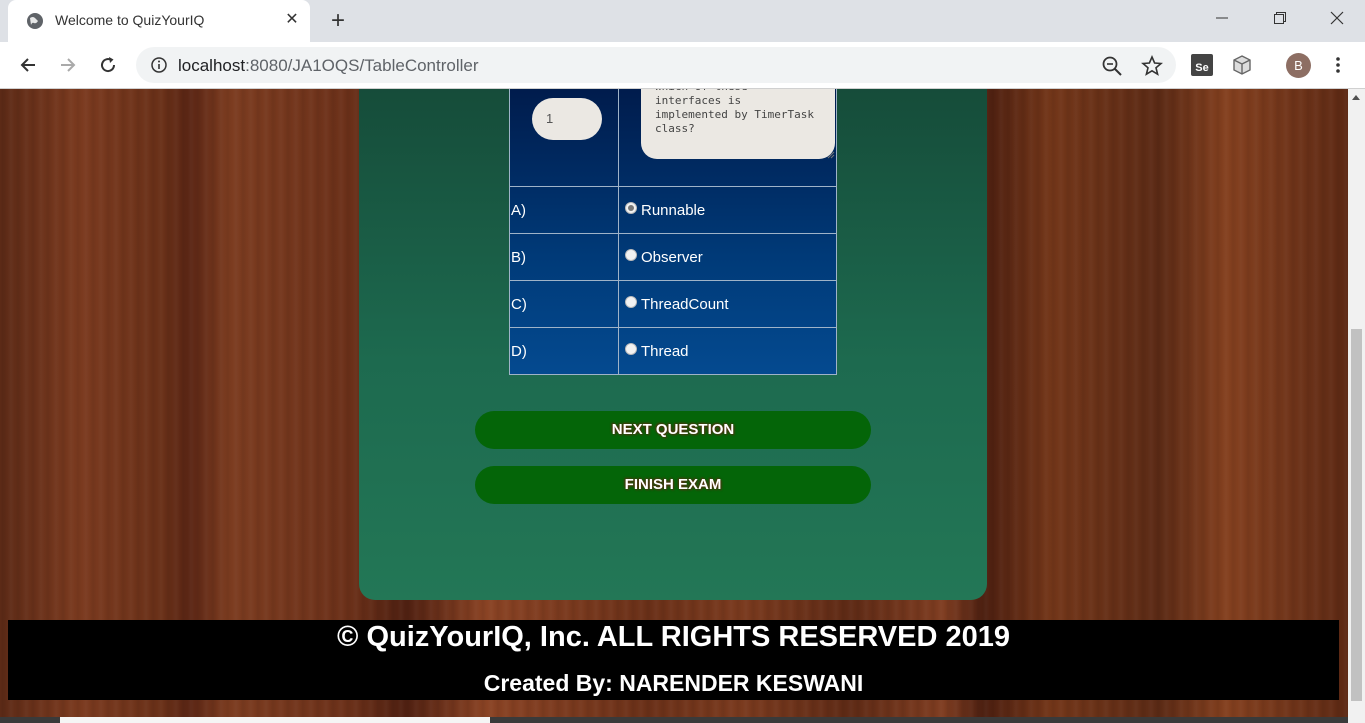 This screenshot has height=723, width=1365. What do you see at coordinates (831, 155) in the screenshot?
I see `resize-handle-icon` at bounding box center [831, 155].